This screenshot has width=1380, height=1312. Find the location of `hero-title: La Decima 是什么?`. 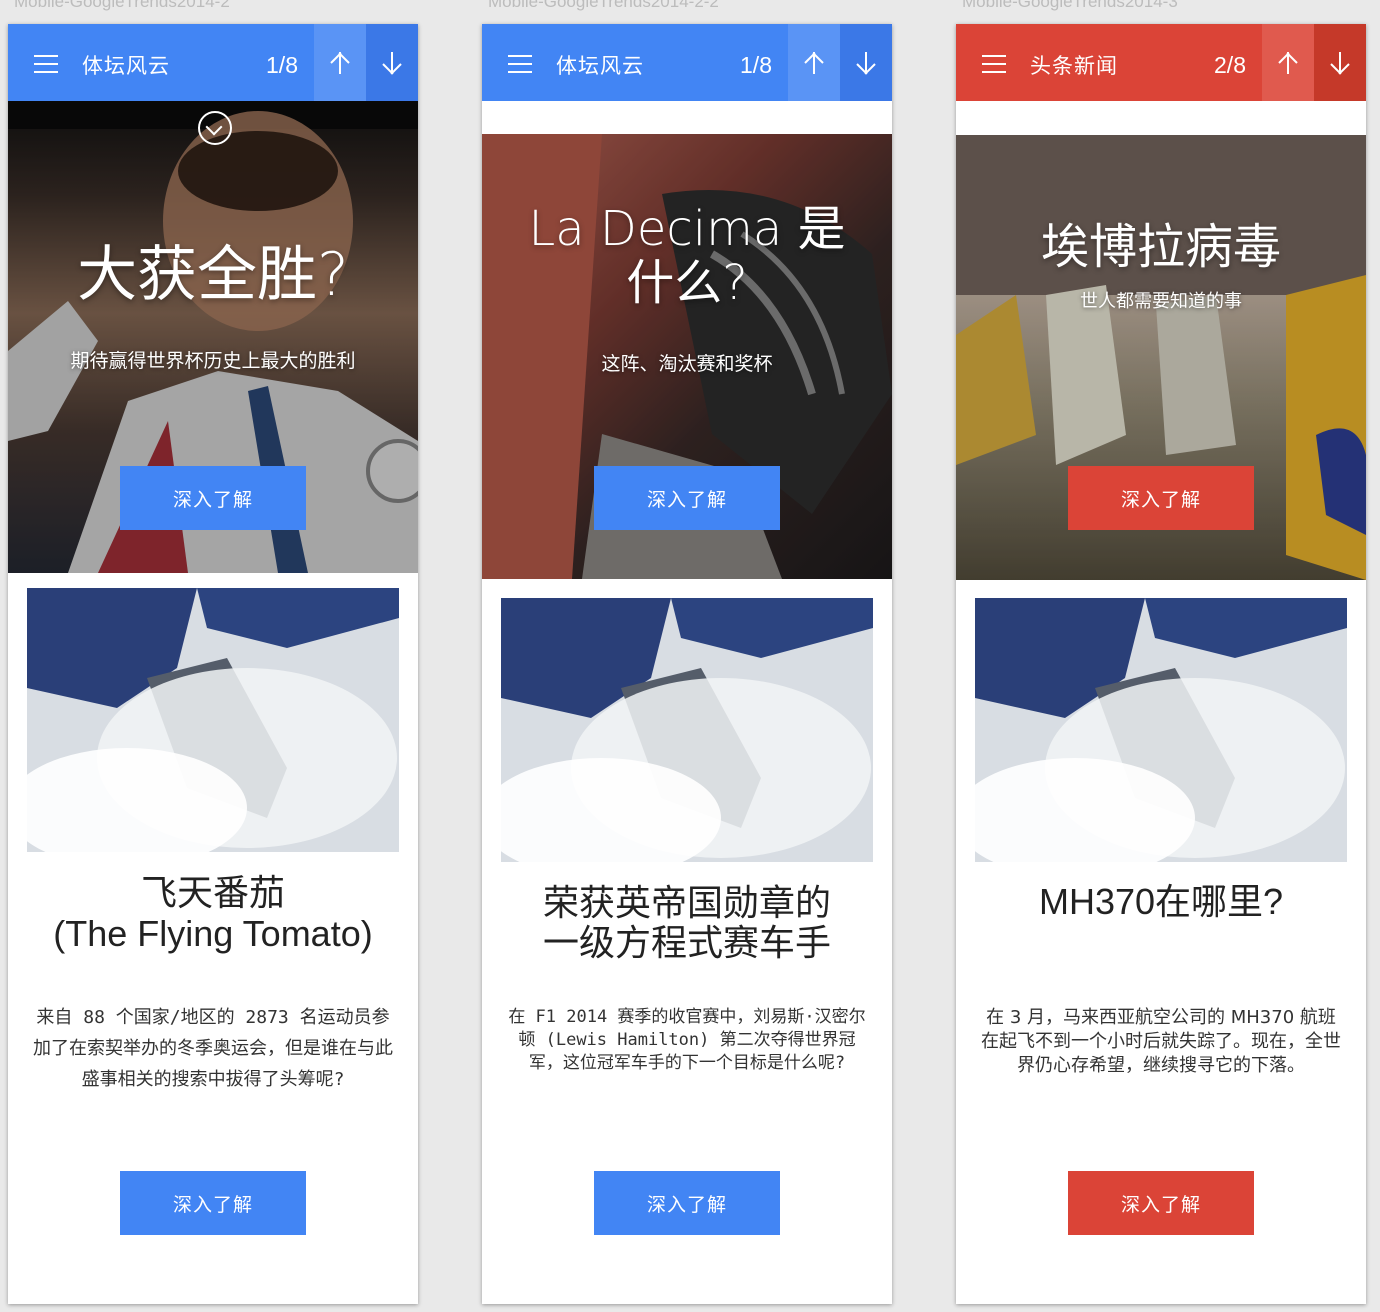

hero-title: La Decima 是什么? is located at coordinates (687, 256).